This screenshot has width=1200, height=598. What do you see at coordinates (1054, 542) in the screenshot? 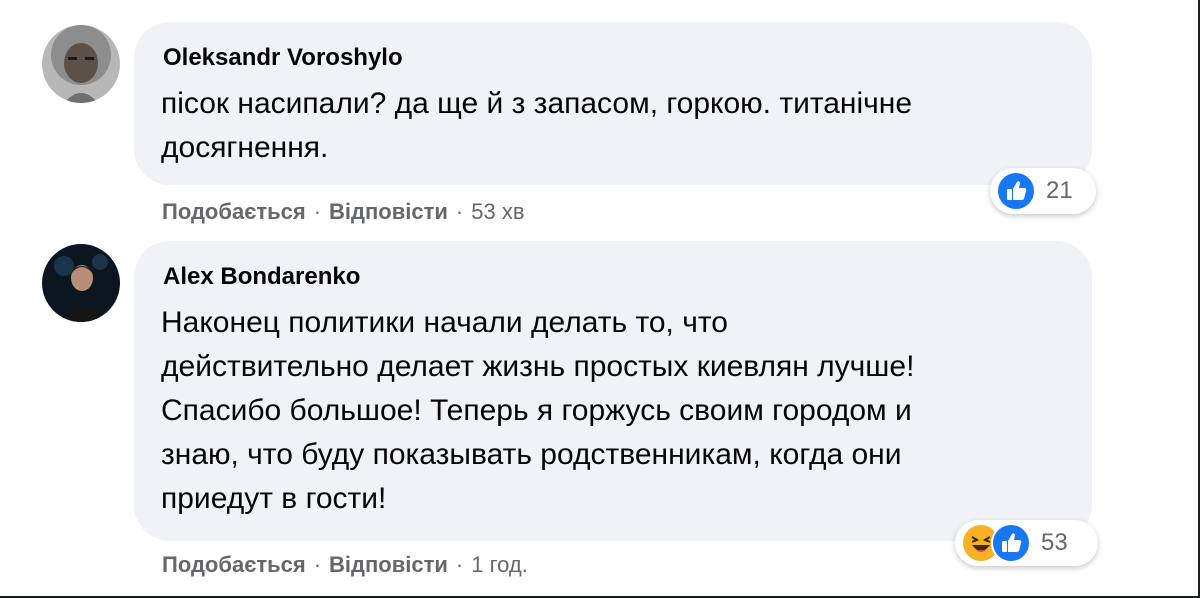
I see `reaction-count: 53` at bounding box center [1054, 542].